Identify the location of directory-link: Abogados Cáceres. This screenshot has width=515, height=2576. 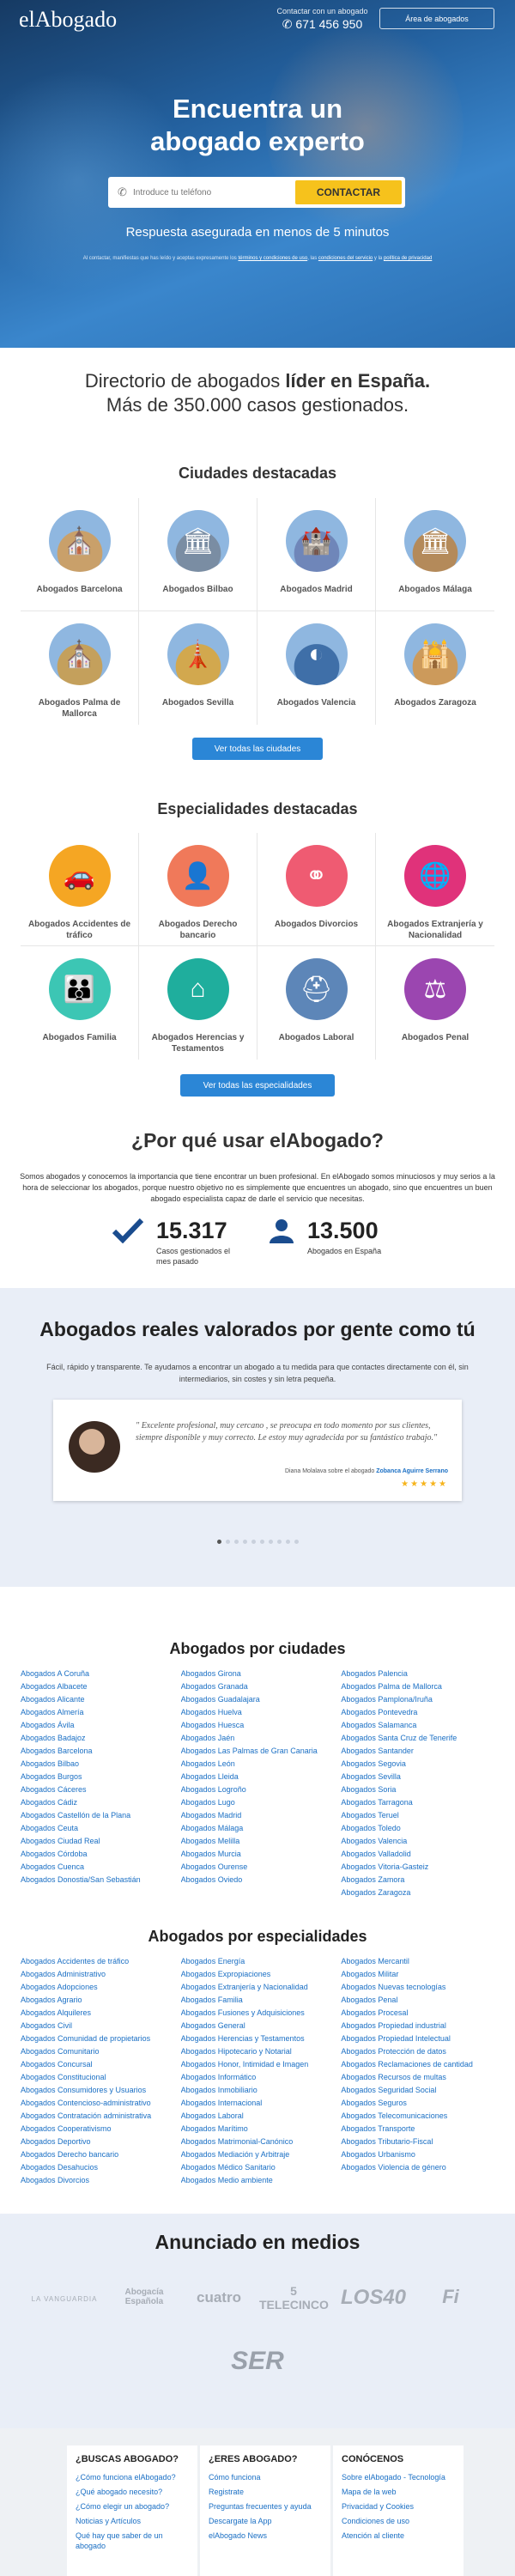
(101, 1790).